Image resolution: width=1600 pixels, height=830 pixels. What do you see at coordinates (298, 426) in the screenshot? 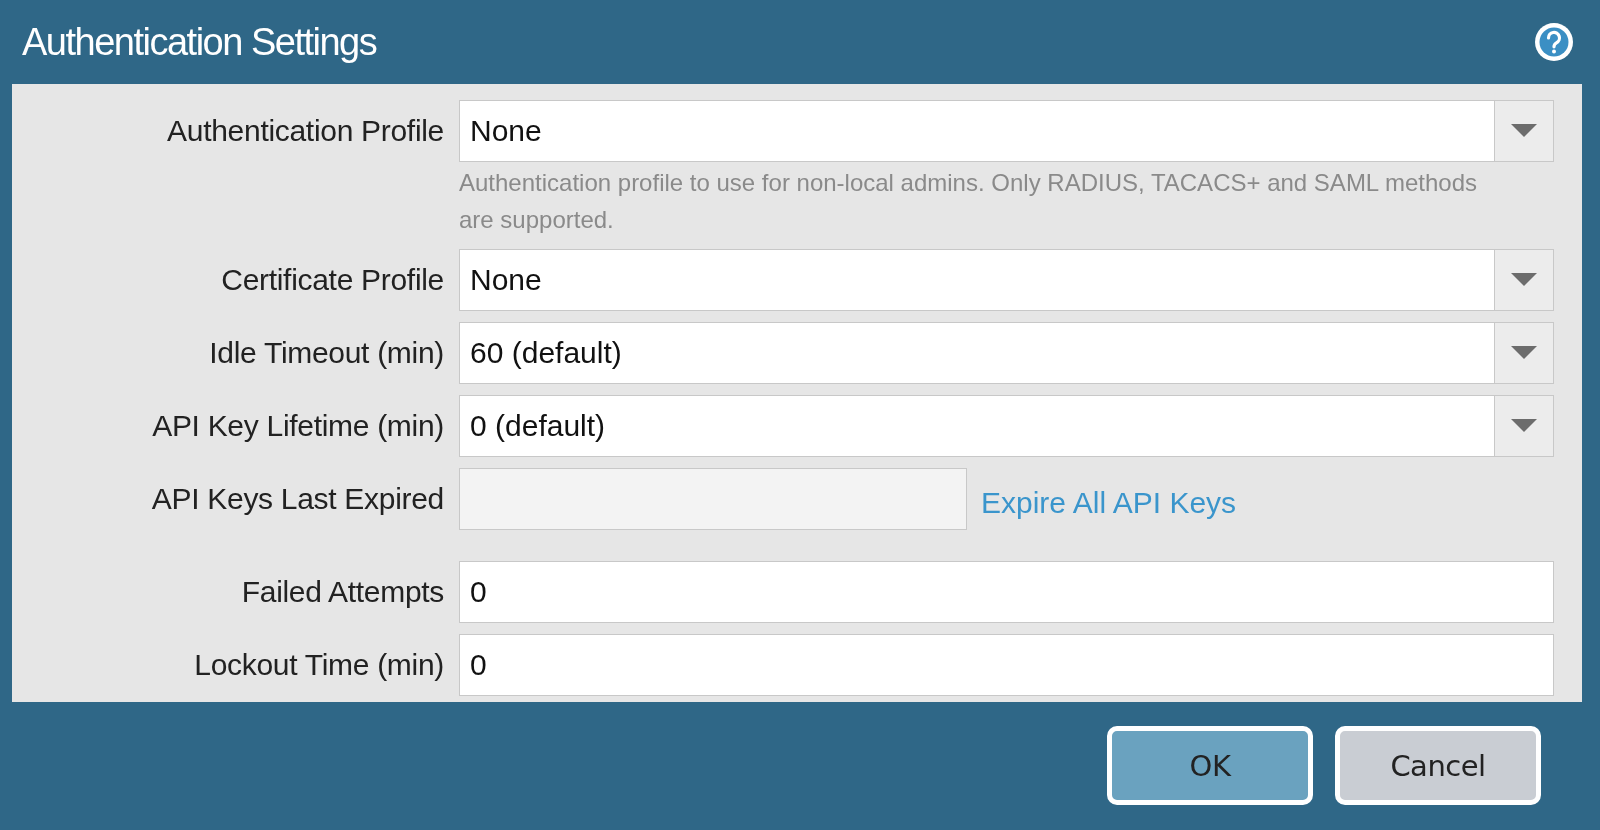
I see `field-label: API Key Lifetime (min)` at bounding box center [298, 426].